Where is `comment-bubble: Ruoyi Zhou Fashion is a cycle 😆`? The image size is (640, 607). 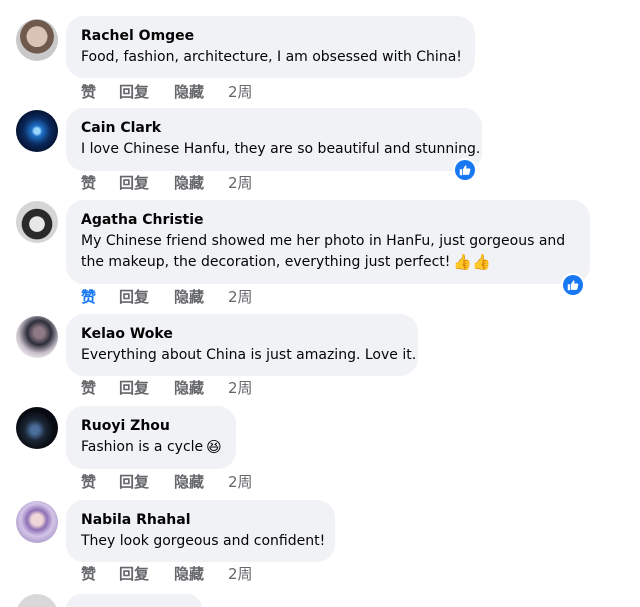
comment-bubble: Ruoyi Zhou Fashion is a cycle 😆 is located at coordinates (151, 437).